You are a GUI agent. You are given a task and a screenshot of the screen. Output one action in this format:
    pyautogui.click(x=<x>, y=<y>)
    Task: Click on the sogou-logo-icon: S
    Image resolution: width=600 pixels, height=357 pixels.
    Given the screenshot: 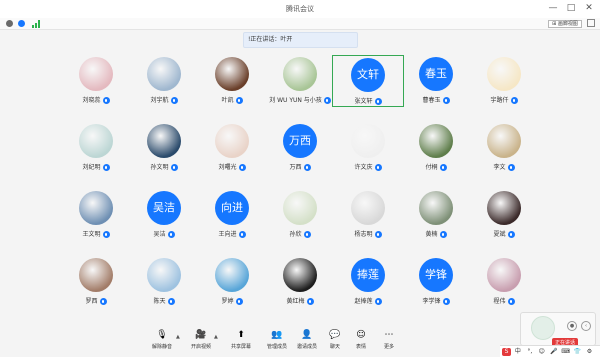 What is the action you would take?
    pyautogui.click(x=506, y=352)
    